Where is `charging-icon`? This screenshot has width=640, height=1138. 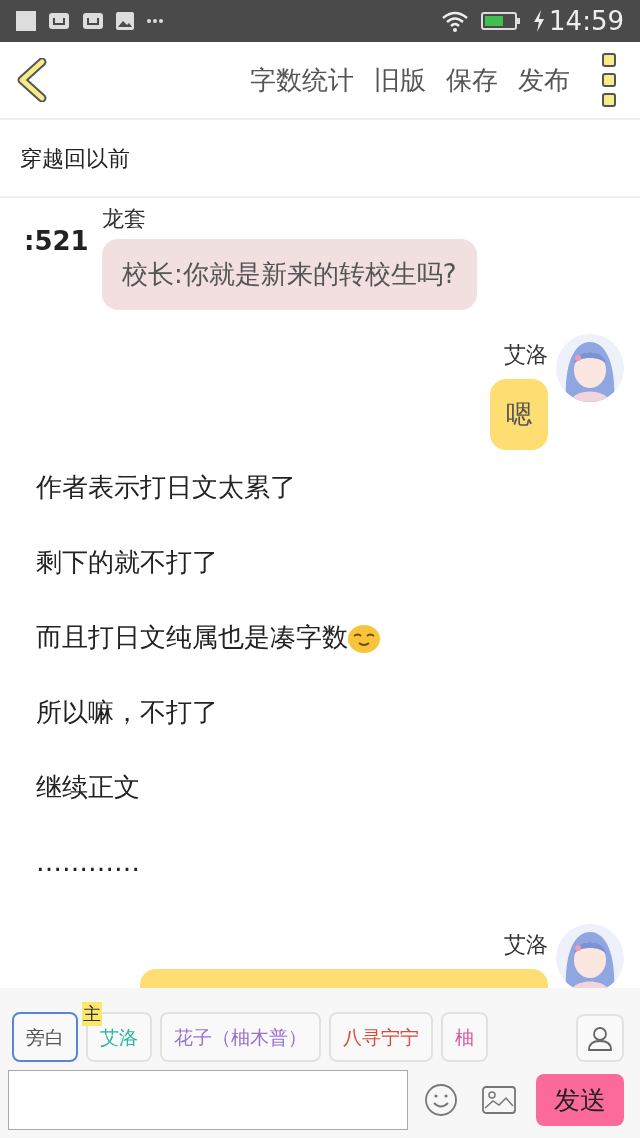 charging-icon is located at coordinates (539, 21).